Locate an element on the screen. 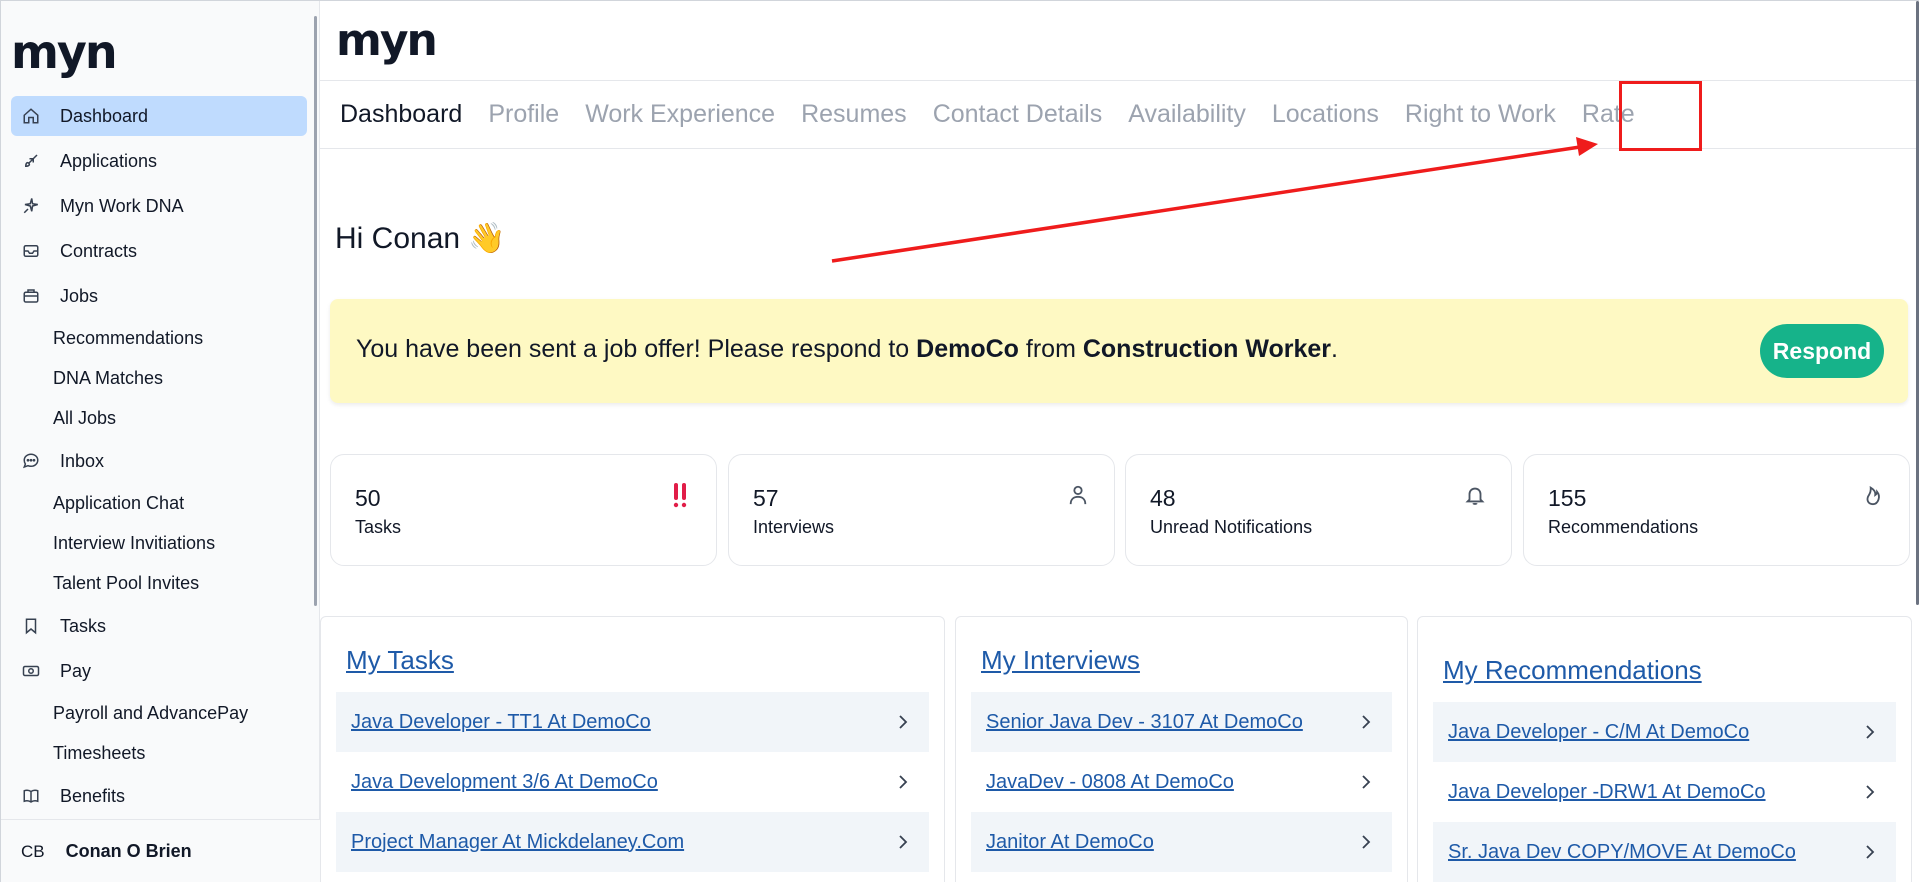  sidebar-item-jobs: Jobs is located at coordinates (159, 296).